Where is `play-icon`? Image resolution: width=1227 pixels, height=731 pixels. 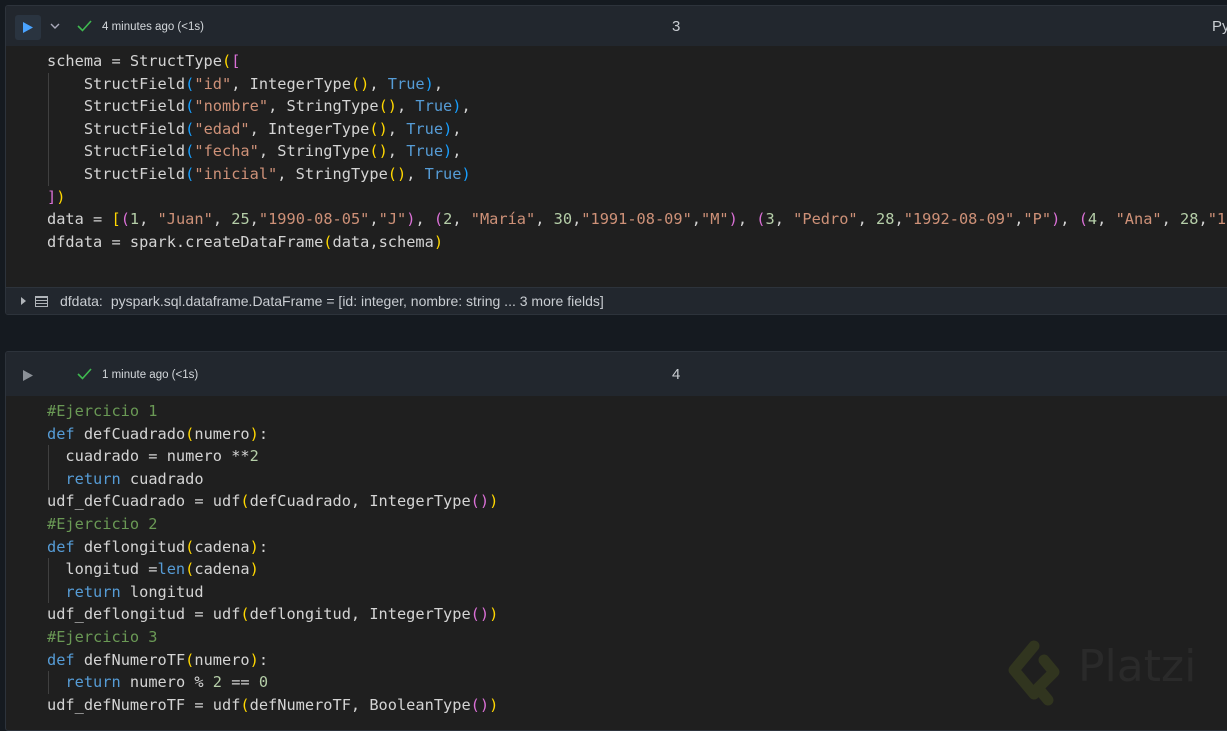 play-icon is located at coordinates (28, 375).